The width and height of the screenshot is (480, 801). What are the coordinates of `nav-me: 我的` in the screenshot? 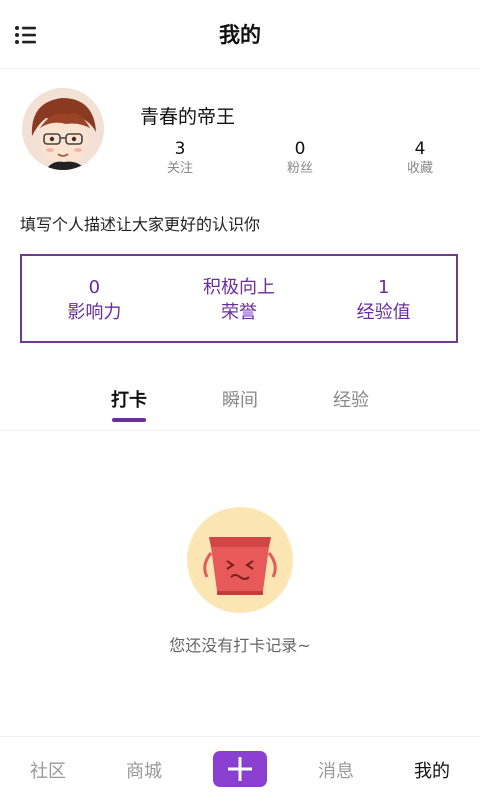 It's located at (432, 770).